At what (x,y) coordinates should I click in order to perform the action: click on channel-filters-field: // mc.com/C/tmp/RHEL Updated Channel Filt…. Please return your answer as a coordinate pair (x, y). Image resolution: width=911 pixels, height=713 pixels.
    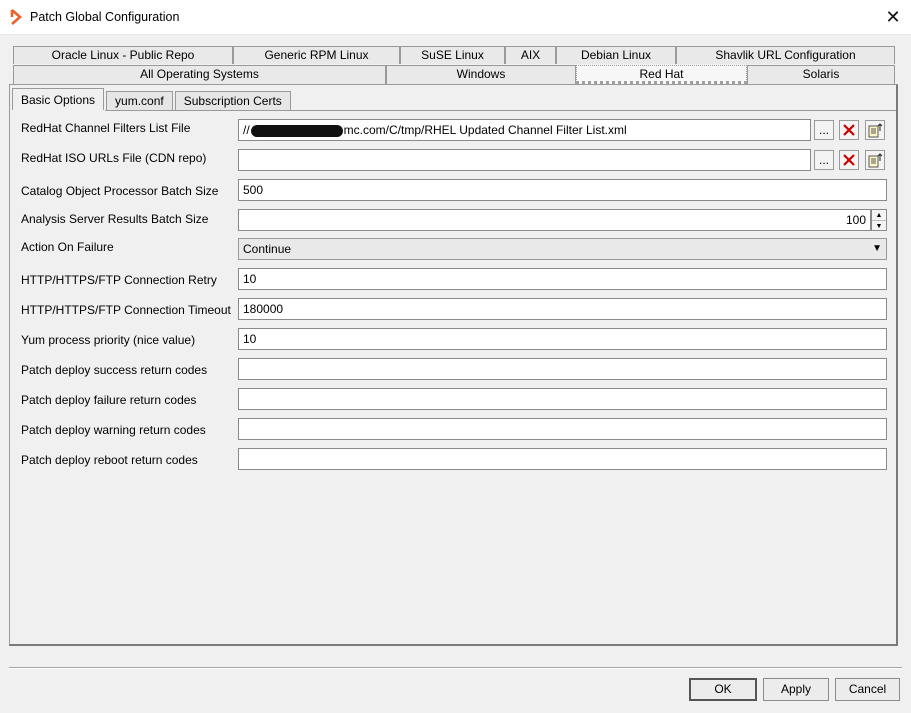
    Looking at the image, I should click on (524, 130).